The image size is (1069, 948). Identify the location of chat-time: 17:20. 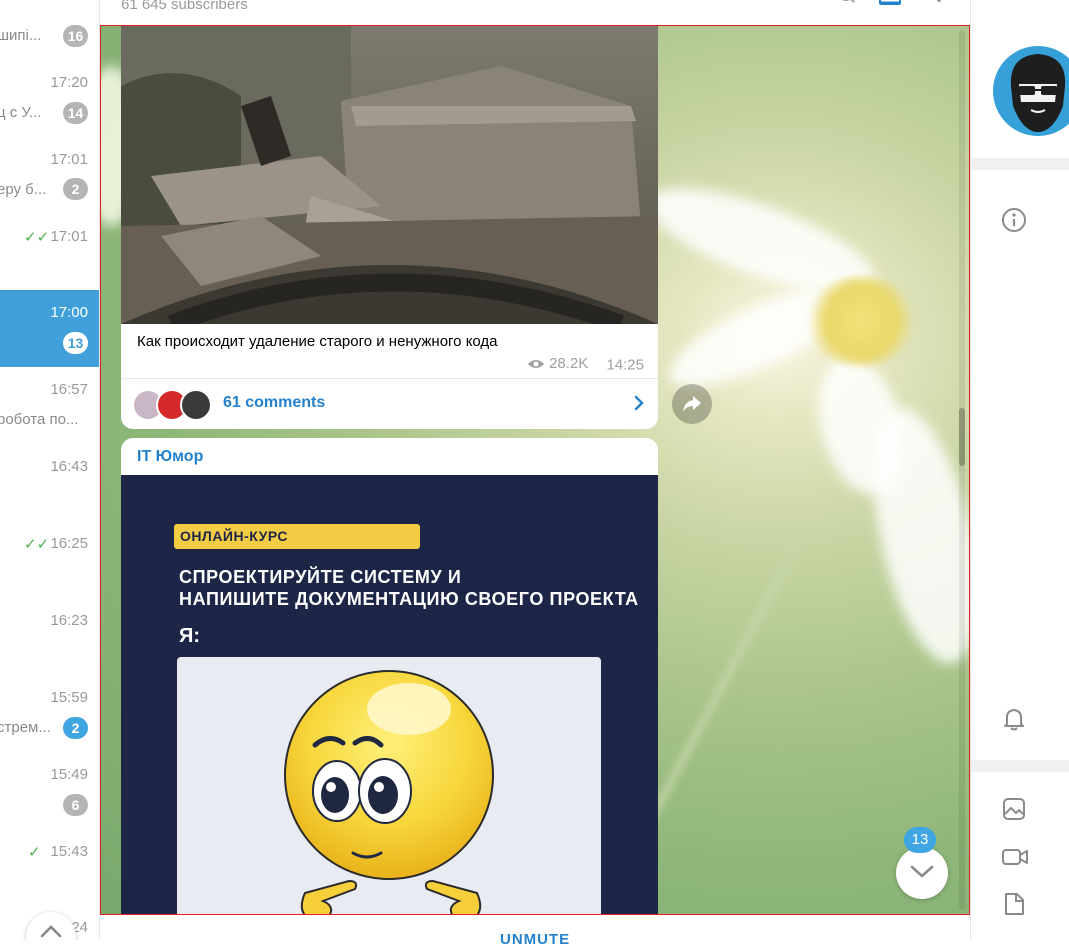
(69, 82).